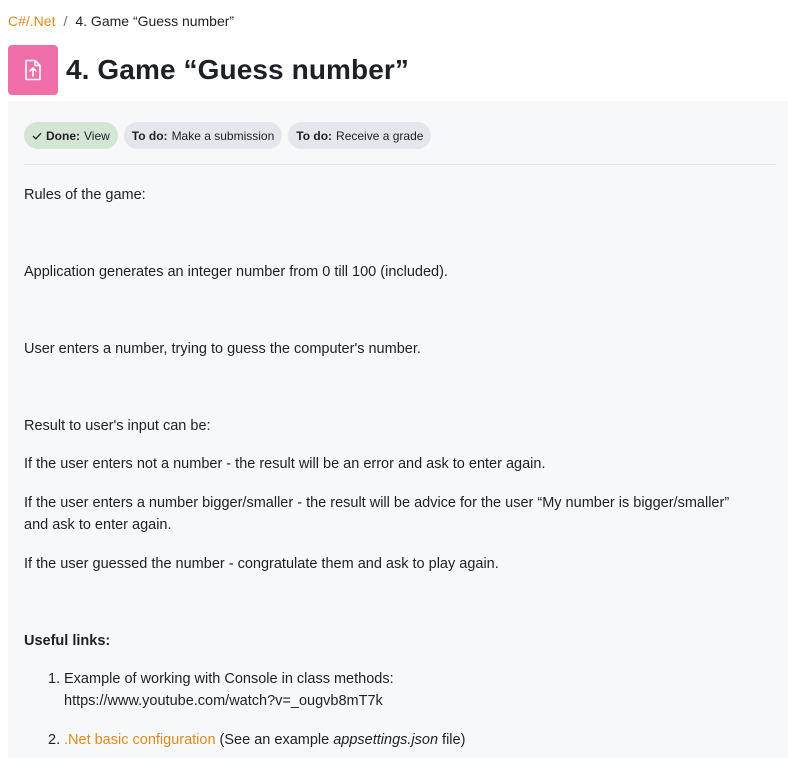 The width and height of the screenshot is (788, 758). I want to click on page-title: 4. Game “Guess number”, so click(237, 69).